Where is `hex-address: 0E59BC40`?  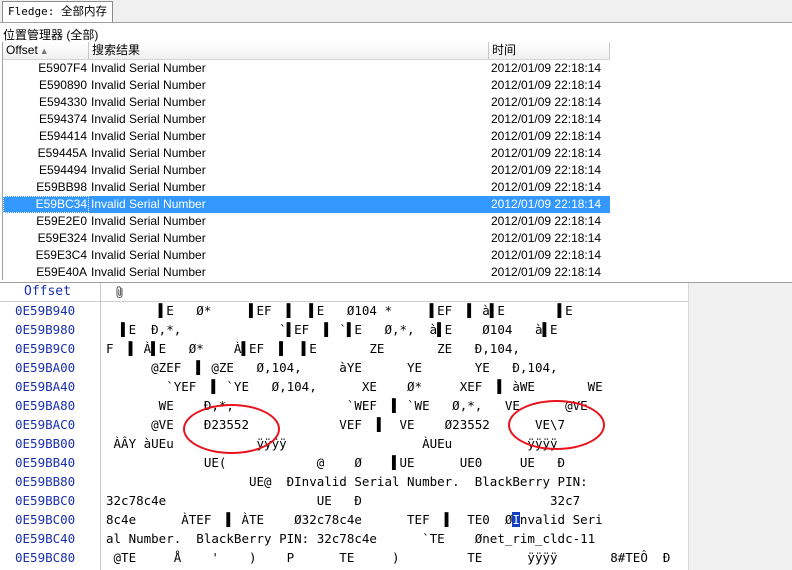 hex-address: 0E59BC40 is located at coordinates (45, 538).